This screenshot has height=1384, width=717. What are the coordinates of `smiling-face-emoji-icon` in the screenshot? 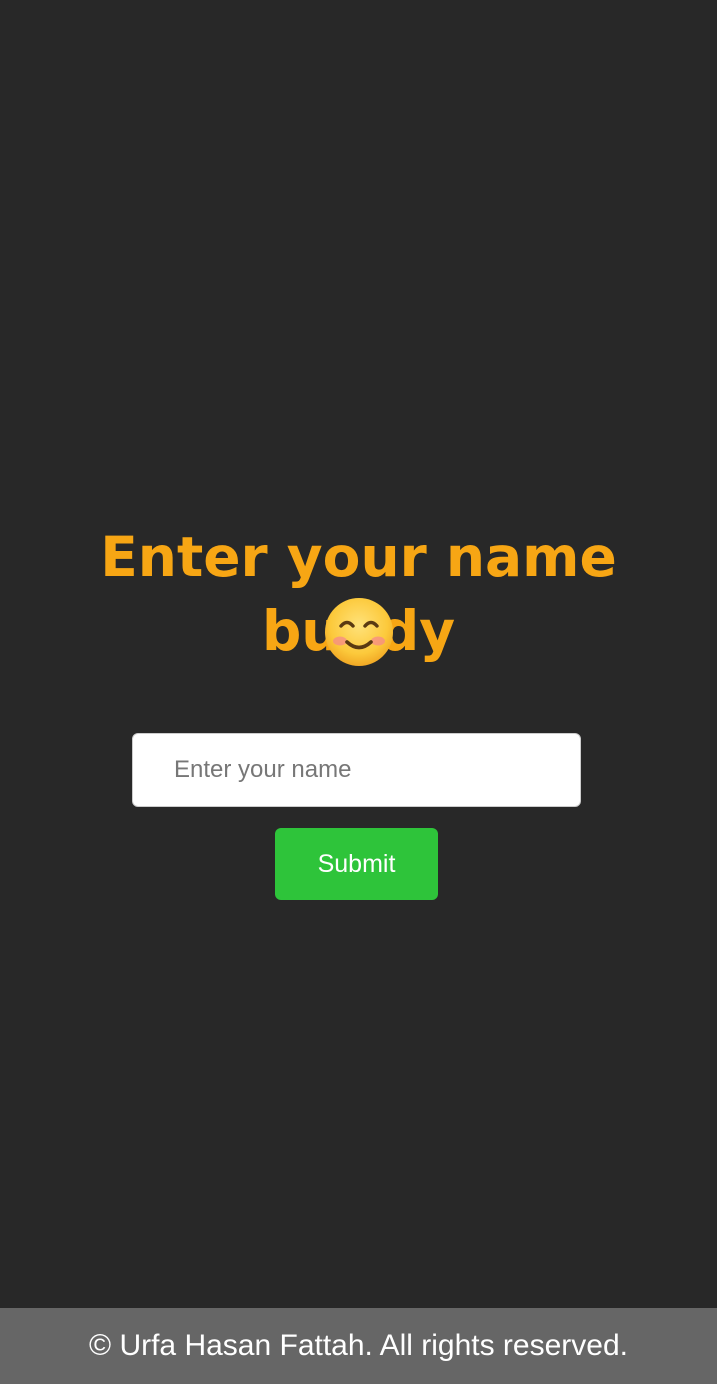 It's located at (358, 632).